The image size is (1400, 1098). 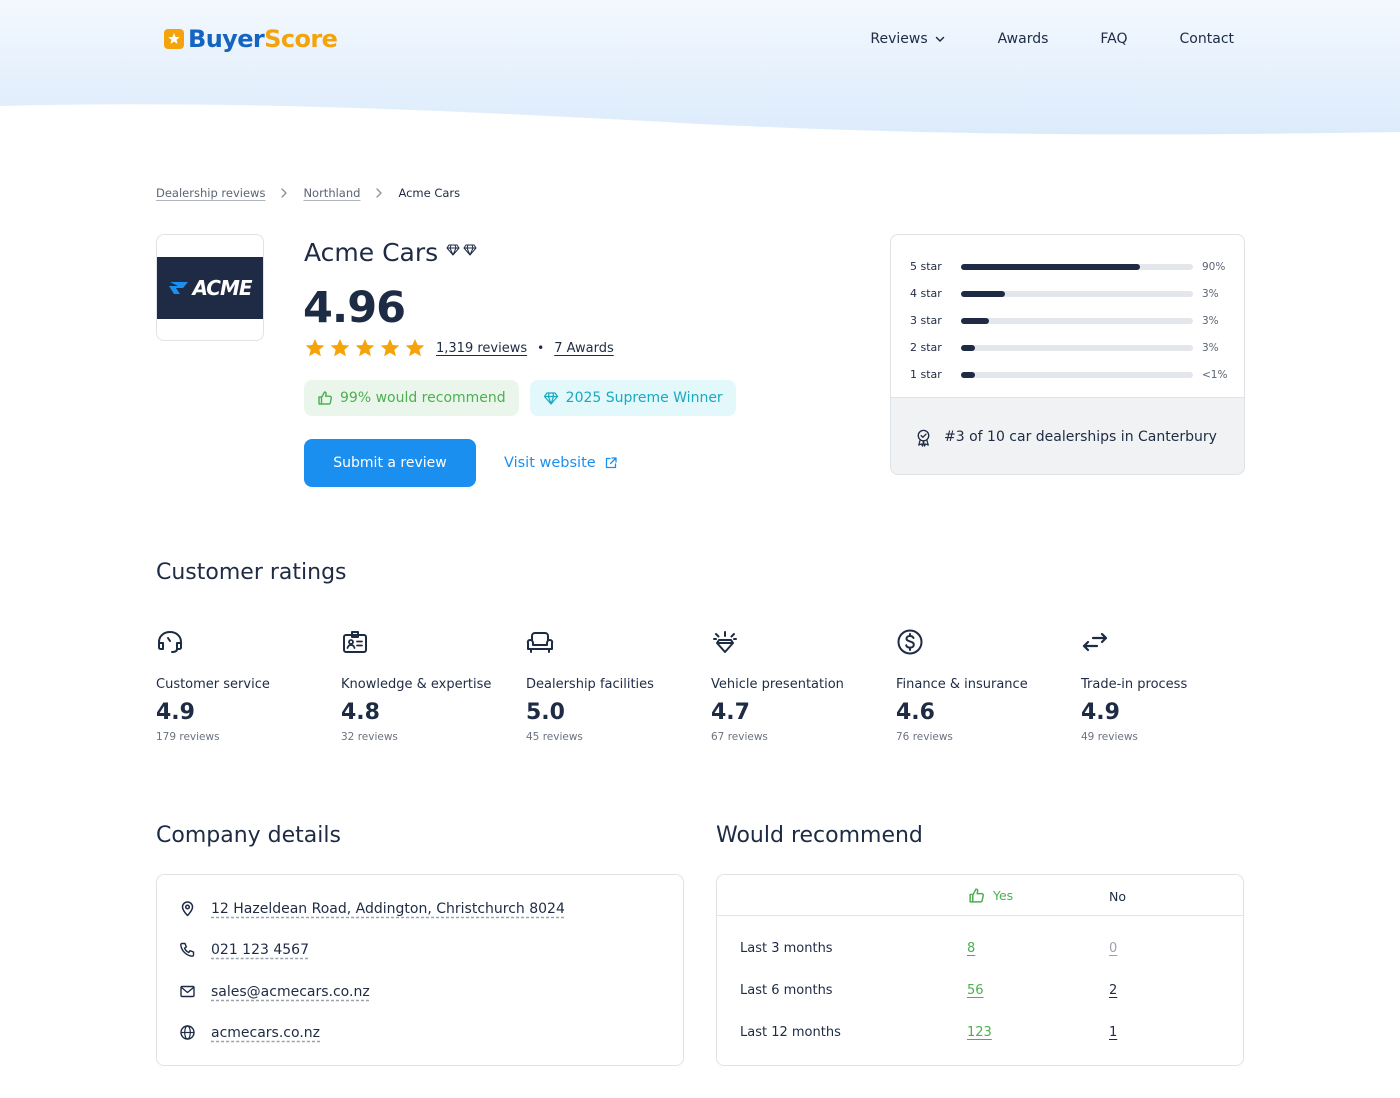 I want to click on period-label: Last 6 months, so click(x=786, y=990).